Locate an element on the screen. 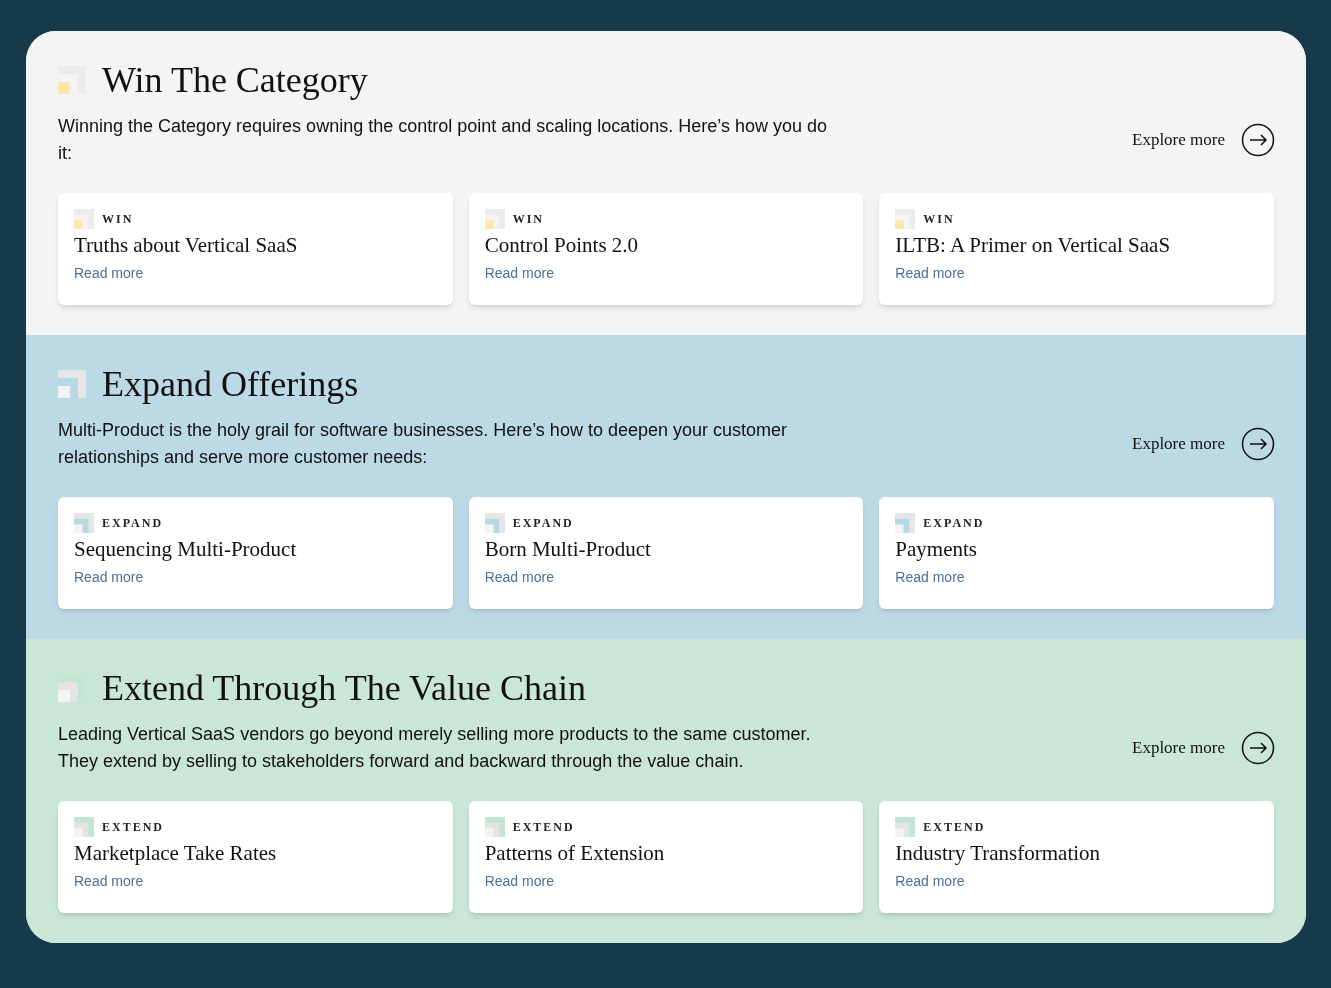 The width and height of the screenshot is (1331, 988). section-title: Win The Category is located at coordinates (235, 80).